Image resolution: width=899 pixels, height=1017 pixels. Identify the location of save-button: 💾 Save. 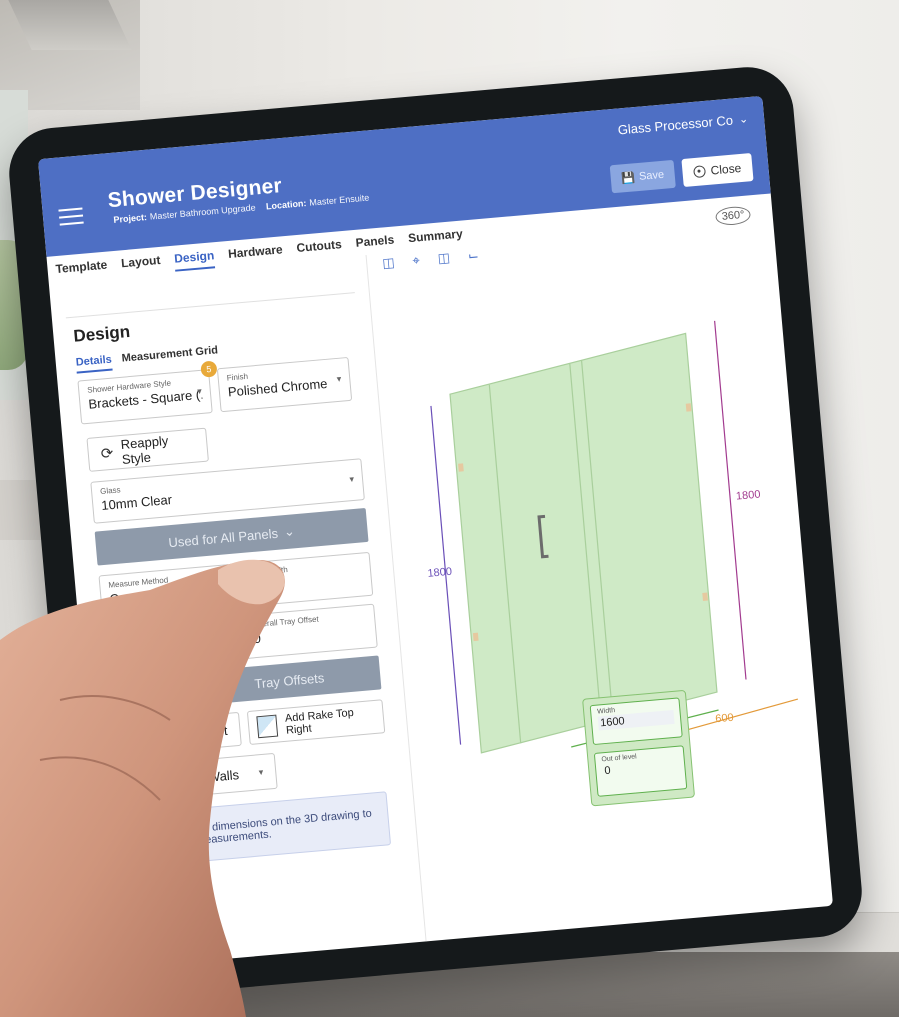
(642, 176).